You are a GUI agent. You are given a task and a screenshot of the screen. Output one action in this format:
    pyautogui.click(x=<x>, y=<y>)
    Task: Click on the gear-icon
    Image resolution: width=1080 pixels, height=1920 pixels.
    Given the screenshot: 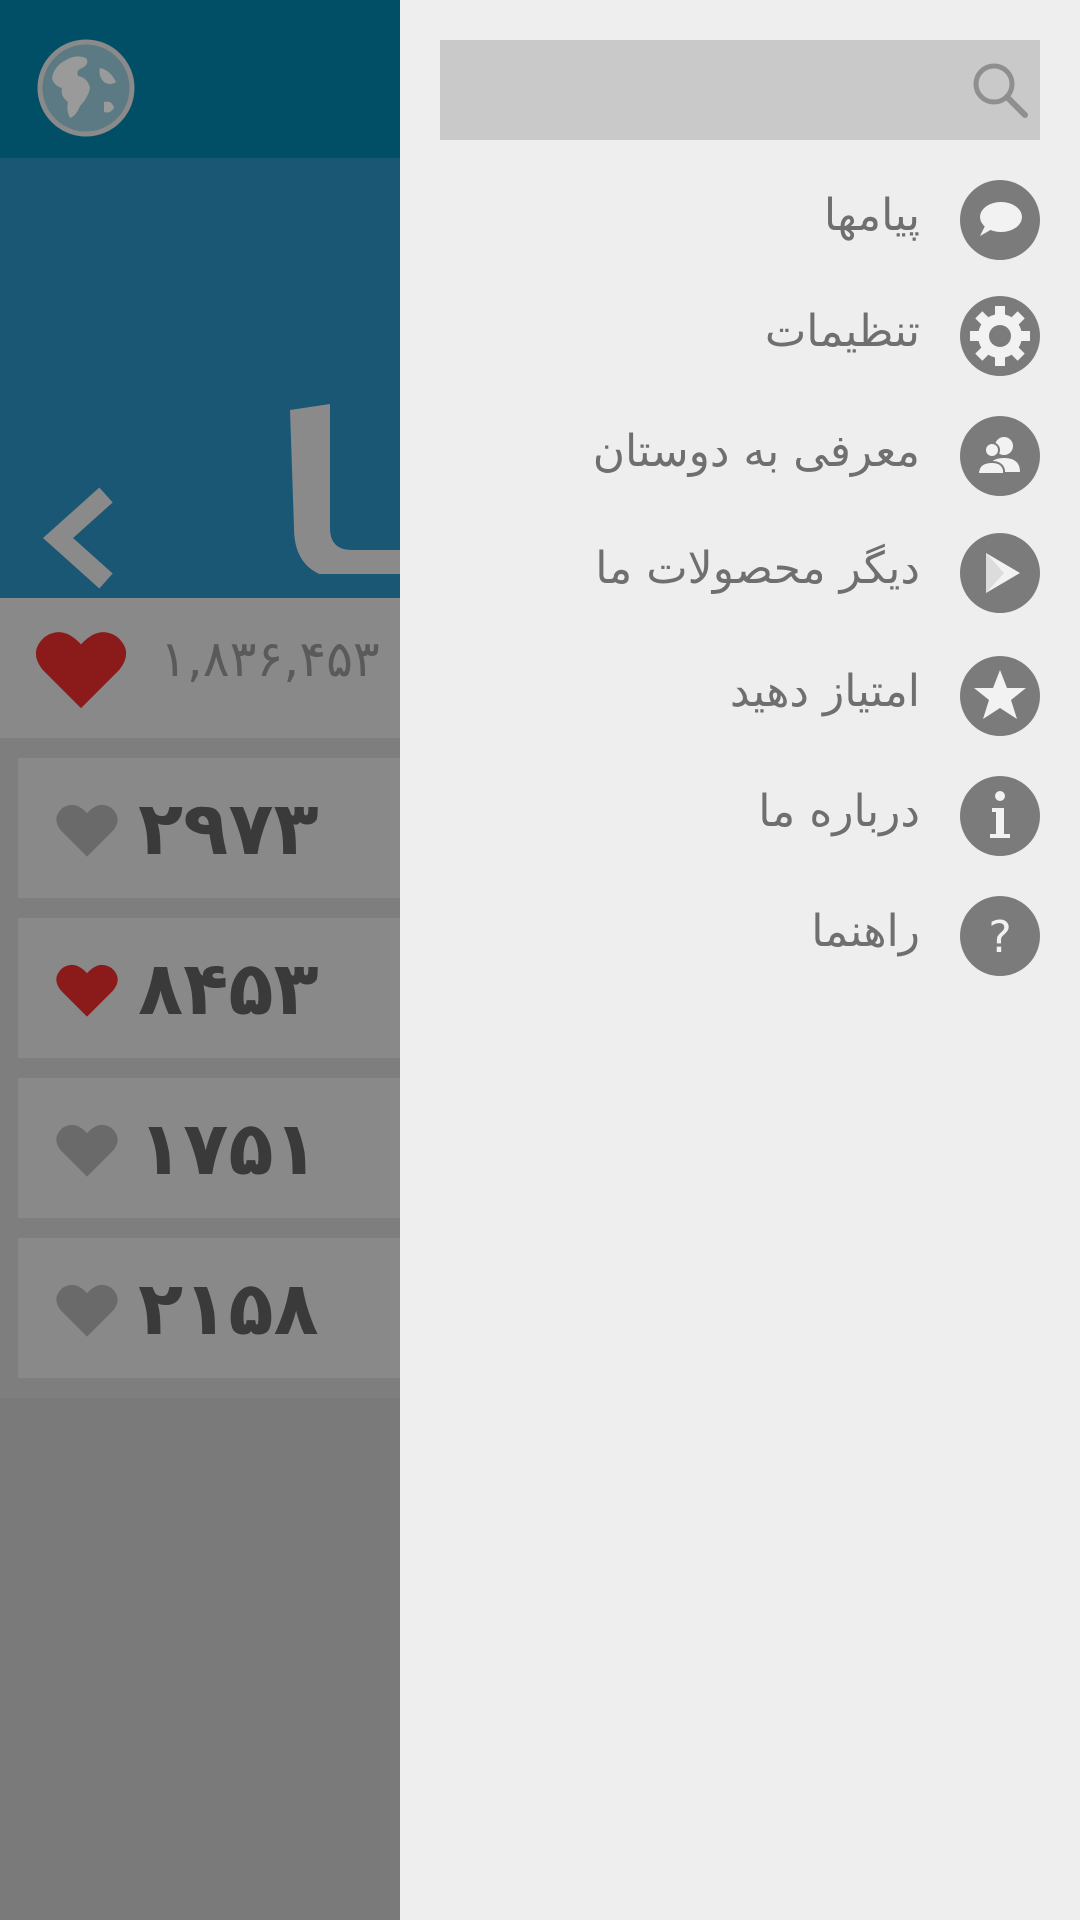 What is the action you would take?
    pyautogui.click(x=1000, y=336)
    